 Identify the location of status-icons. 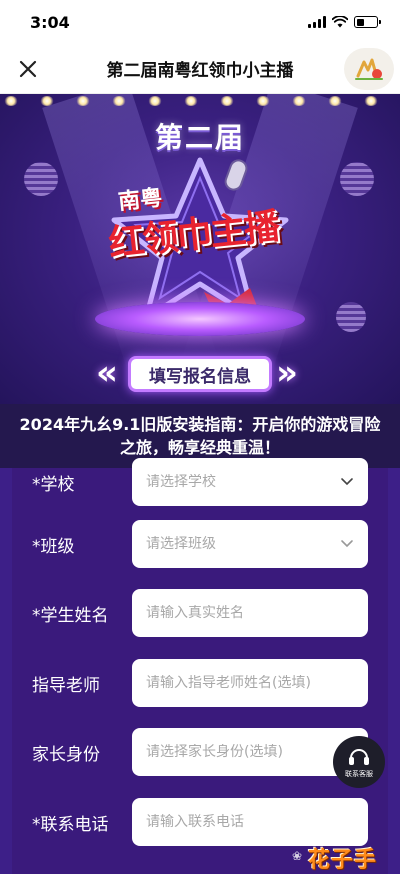
(344, 22).